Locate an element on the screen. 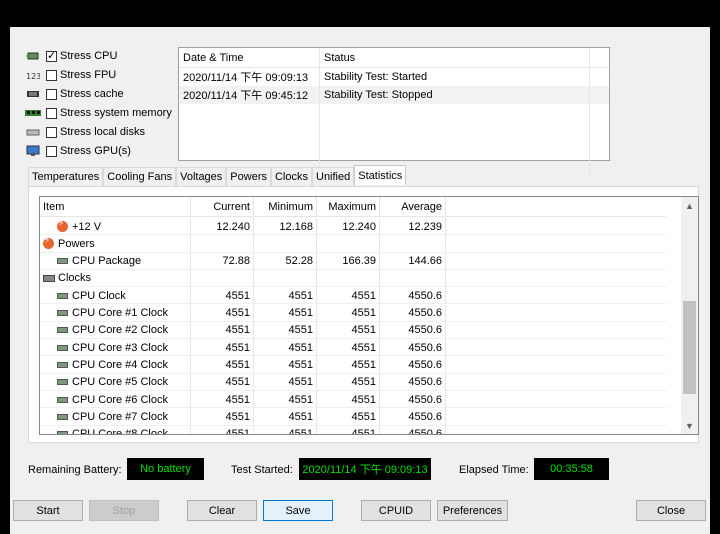 Image resolution: width=720 pixels, height=534 pixels. cpuid-button: CPUID is located at coordinates (396, 510).